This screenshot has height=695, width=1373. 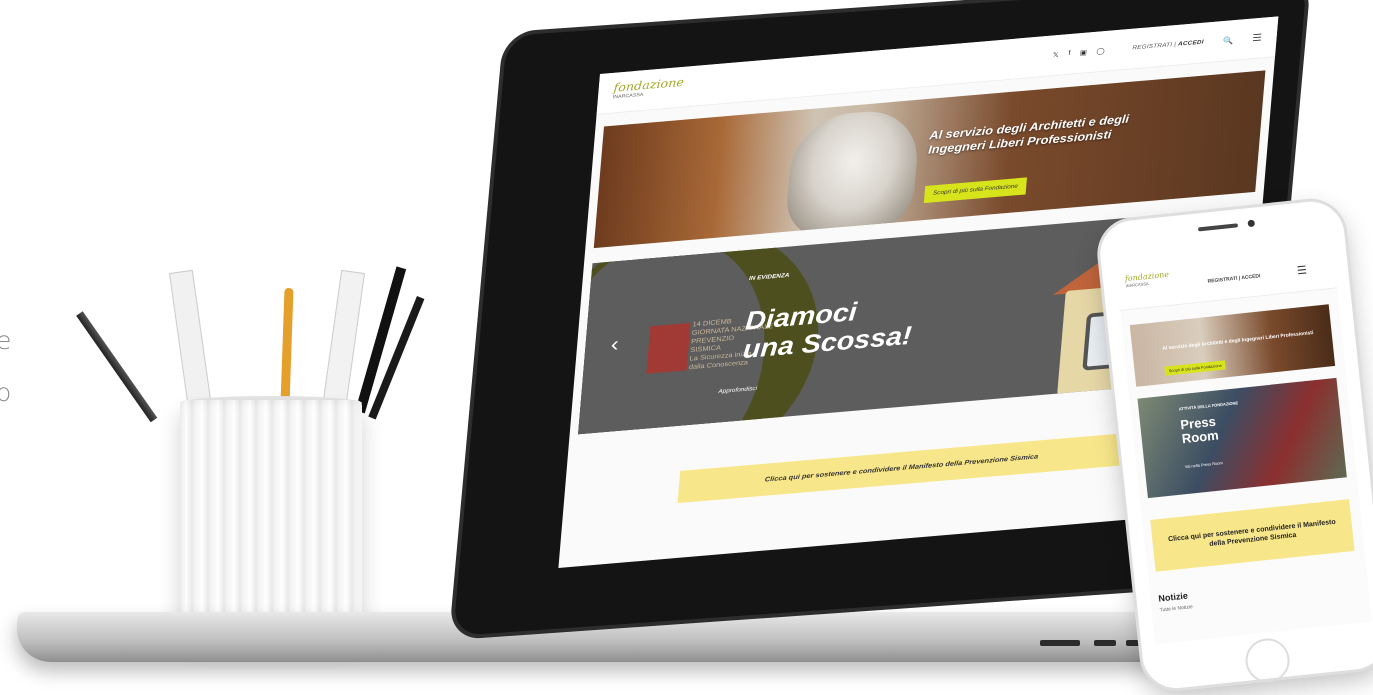 I want to click on press-room-link: Vai nella Press Room, so click(x=1204, y=464).